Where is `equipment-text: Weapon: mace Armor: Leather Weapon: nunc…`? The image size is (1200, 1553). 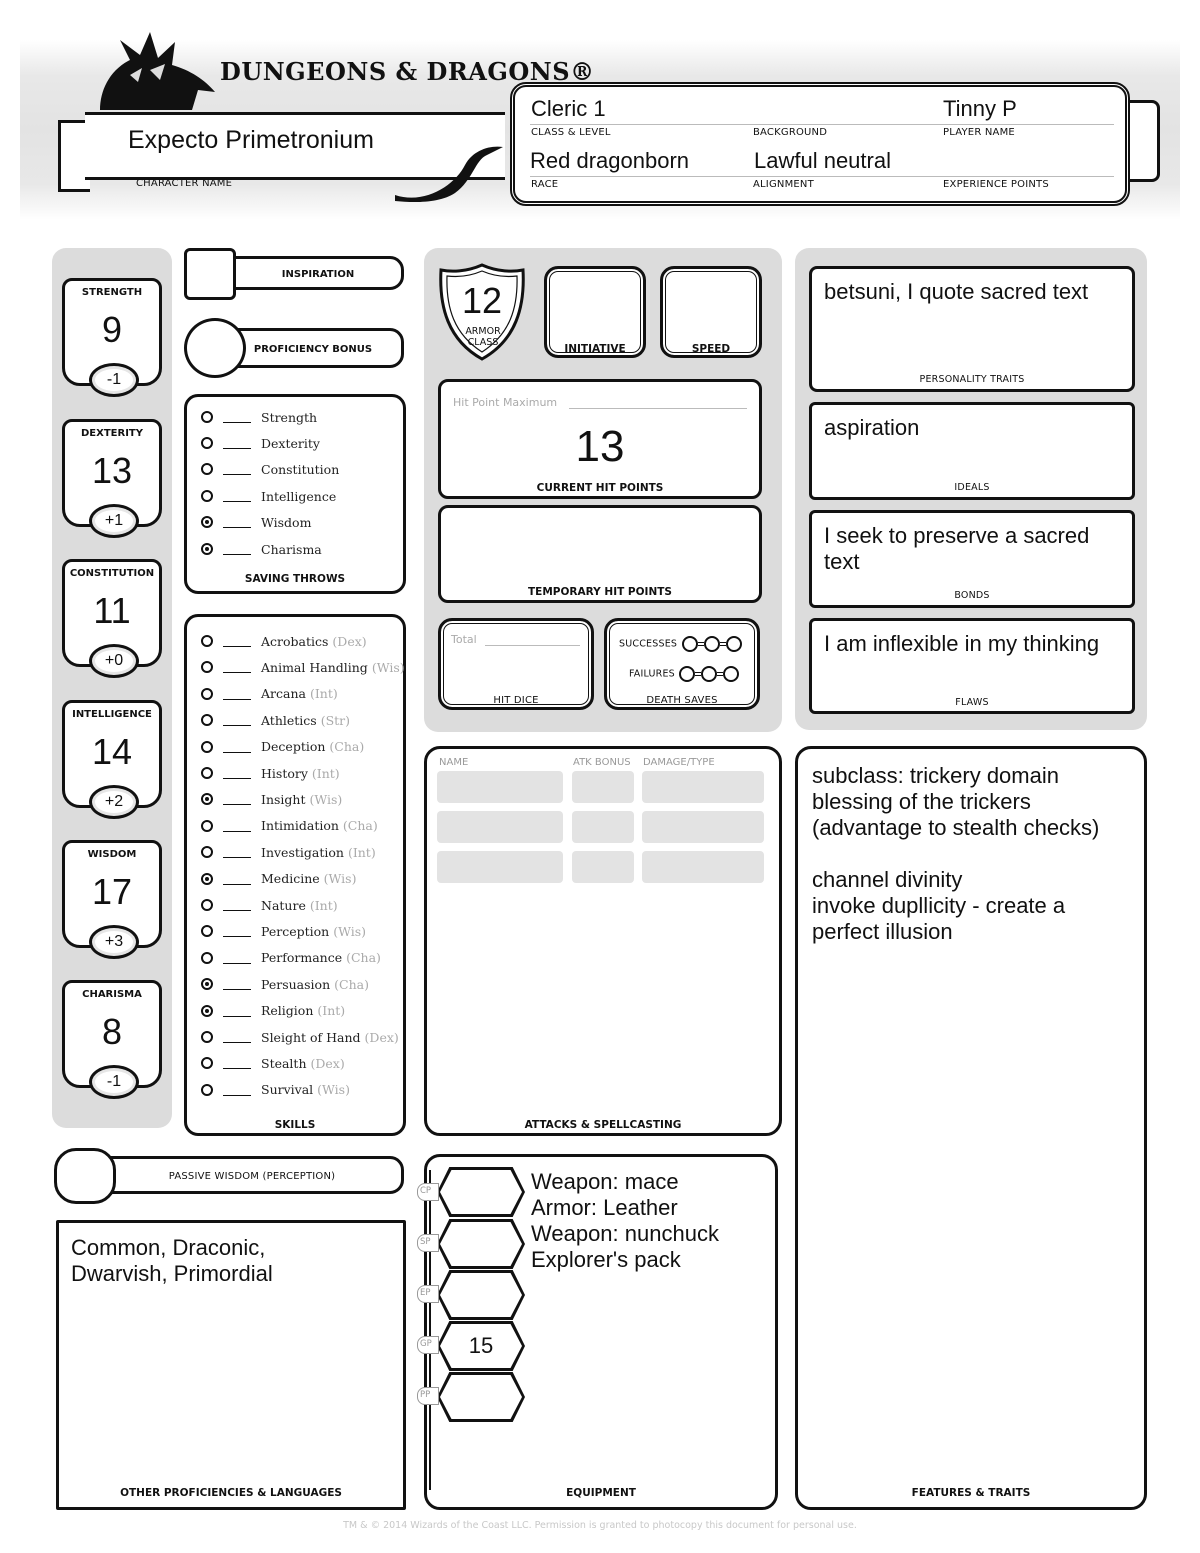
equipment-text: Weapon: mace Armor: Leather Weapon: nunc… is located at coordinates (625, 1221).